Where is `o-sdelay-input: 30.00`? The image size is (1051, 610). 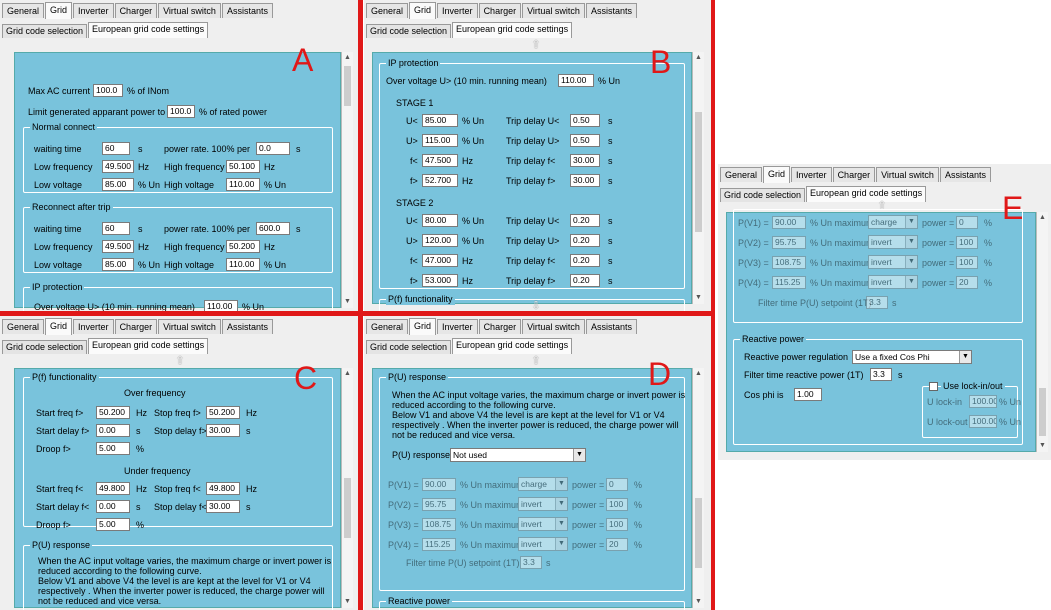
o-sdelay-input: 30.00 is located at coordinates (223, 430).